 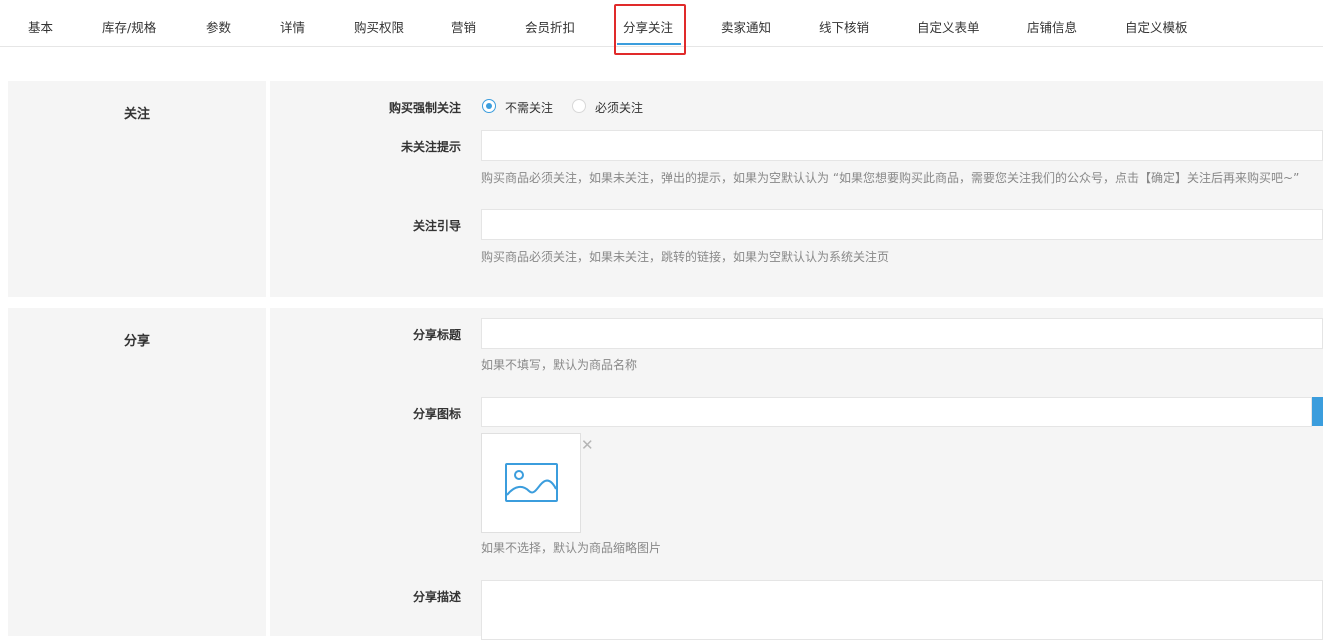 I want to click on tab-shop-info: 店铺信息, so click(x=1052, y=23).